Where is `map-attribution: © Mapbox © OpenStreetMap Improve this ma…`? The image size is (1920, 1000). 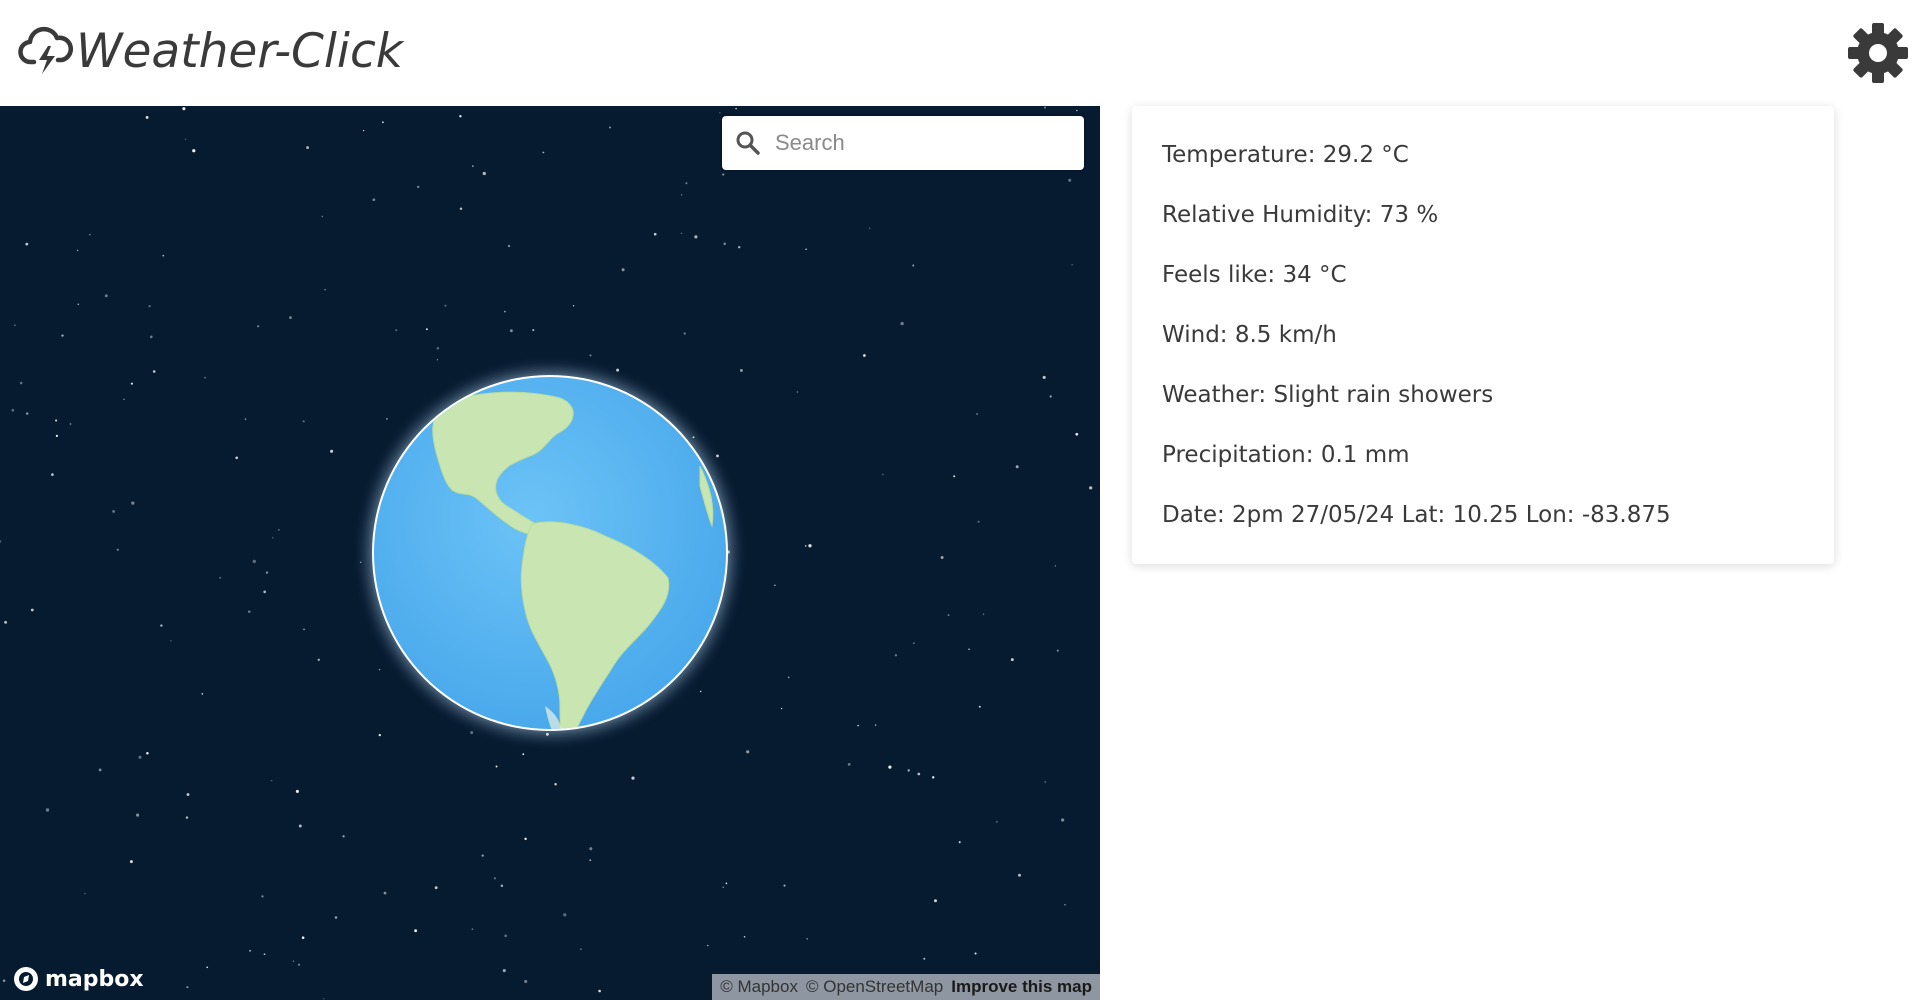
map-attribution: © Mapbox © OpenStreetMap Improve this ma… is located at coordinates (906, 987).